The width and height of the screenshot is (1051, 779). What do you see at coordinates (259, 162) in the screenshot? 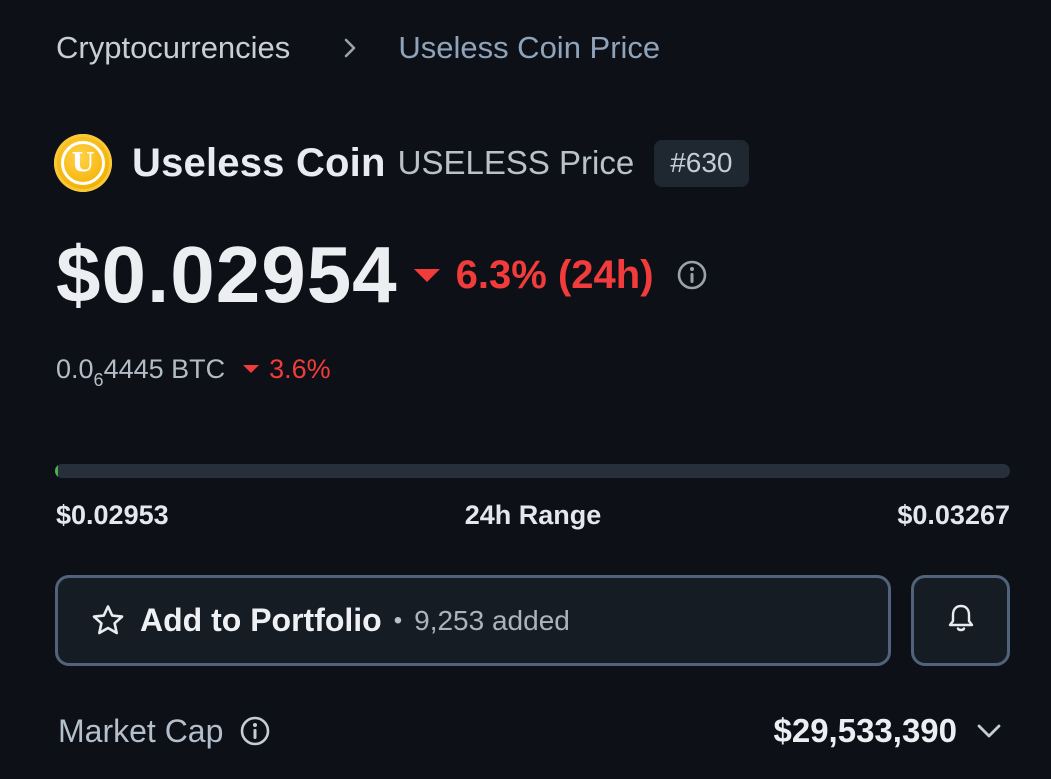
I see `coin-name: Useless Coin` at bounding box center [259, 162].